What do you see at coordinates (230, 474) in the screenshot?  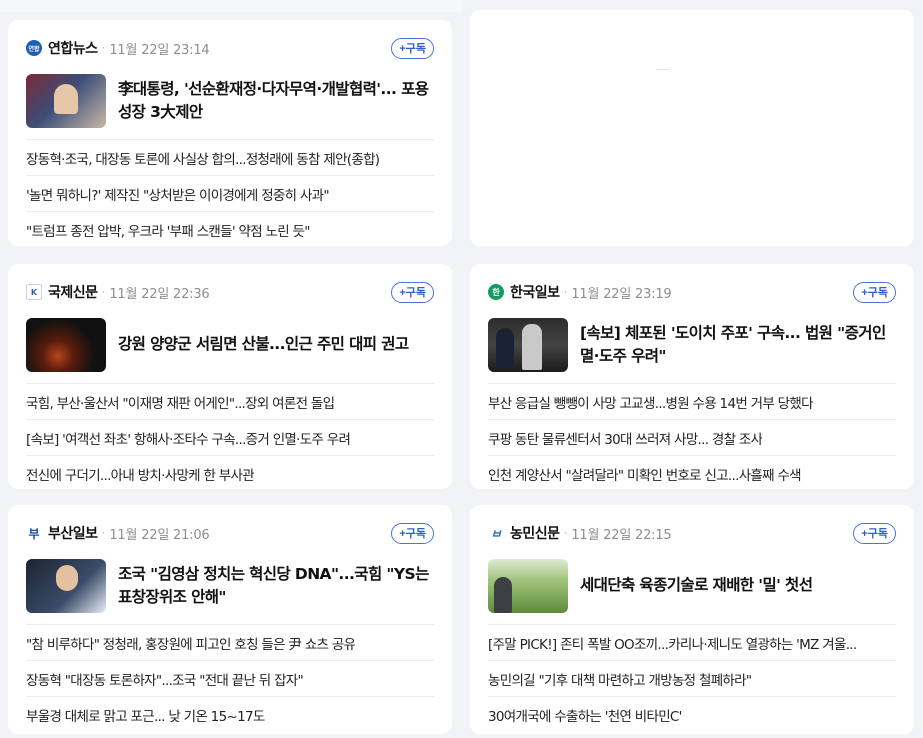 I see `article-link: 전신에 구더기...아내 방치·사망케 한 부사관` at bounding box center [230, 474].